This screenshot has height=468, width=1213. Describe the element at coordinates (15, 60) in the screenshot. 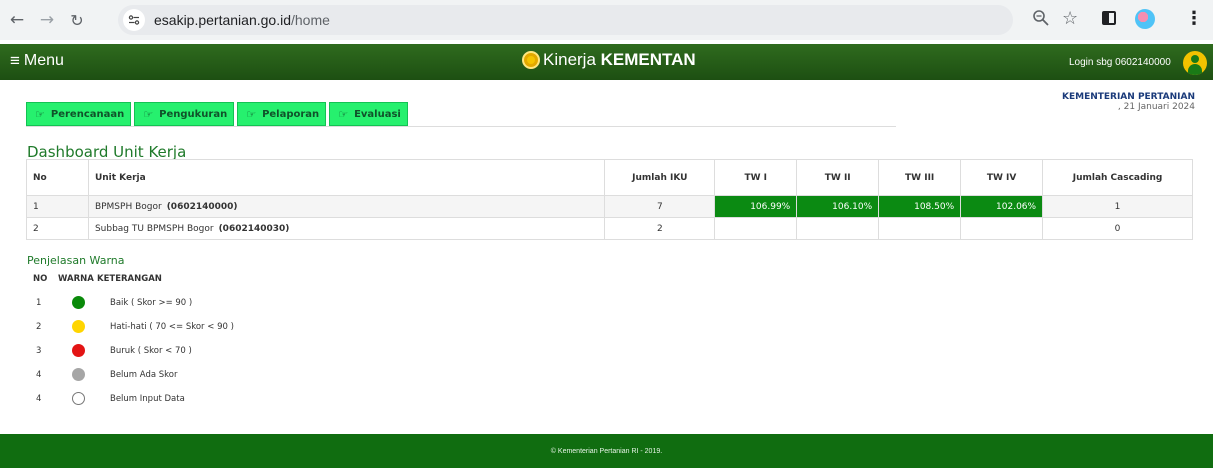

I see `hamburger-icon: ≡` at that location.